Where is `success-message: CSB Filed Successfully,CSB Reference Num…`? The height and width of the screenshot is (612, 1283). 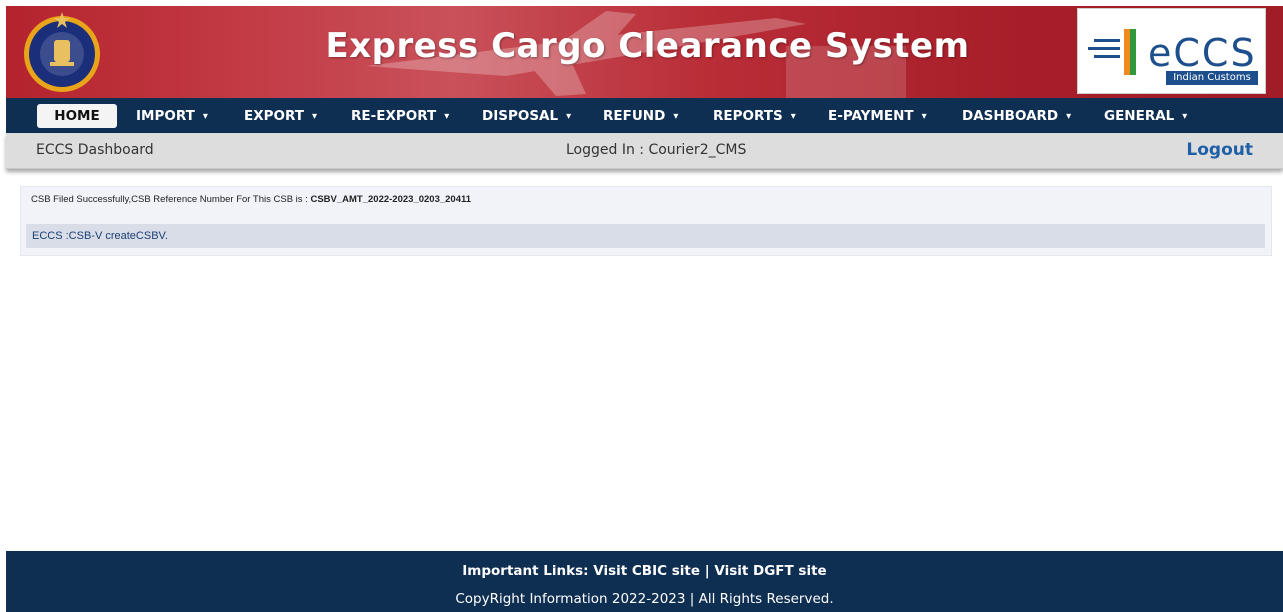 success-message: CSB Filed Successfully,CSB Reference Num… is located at coordinates (251, 199).